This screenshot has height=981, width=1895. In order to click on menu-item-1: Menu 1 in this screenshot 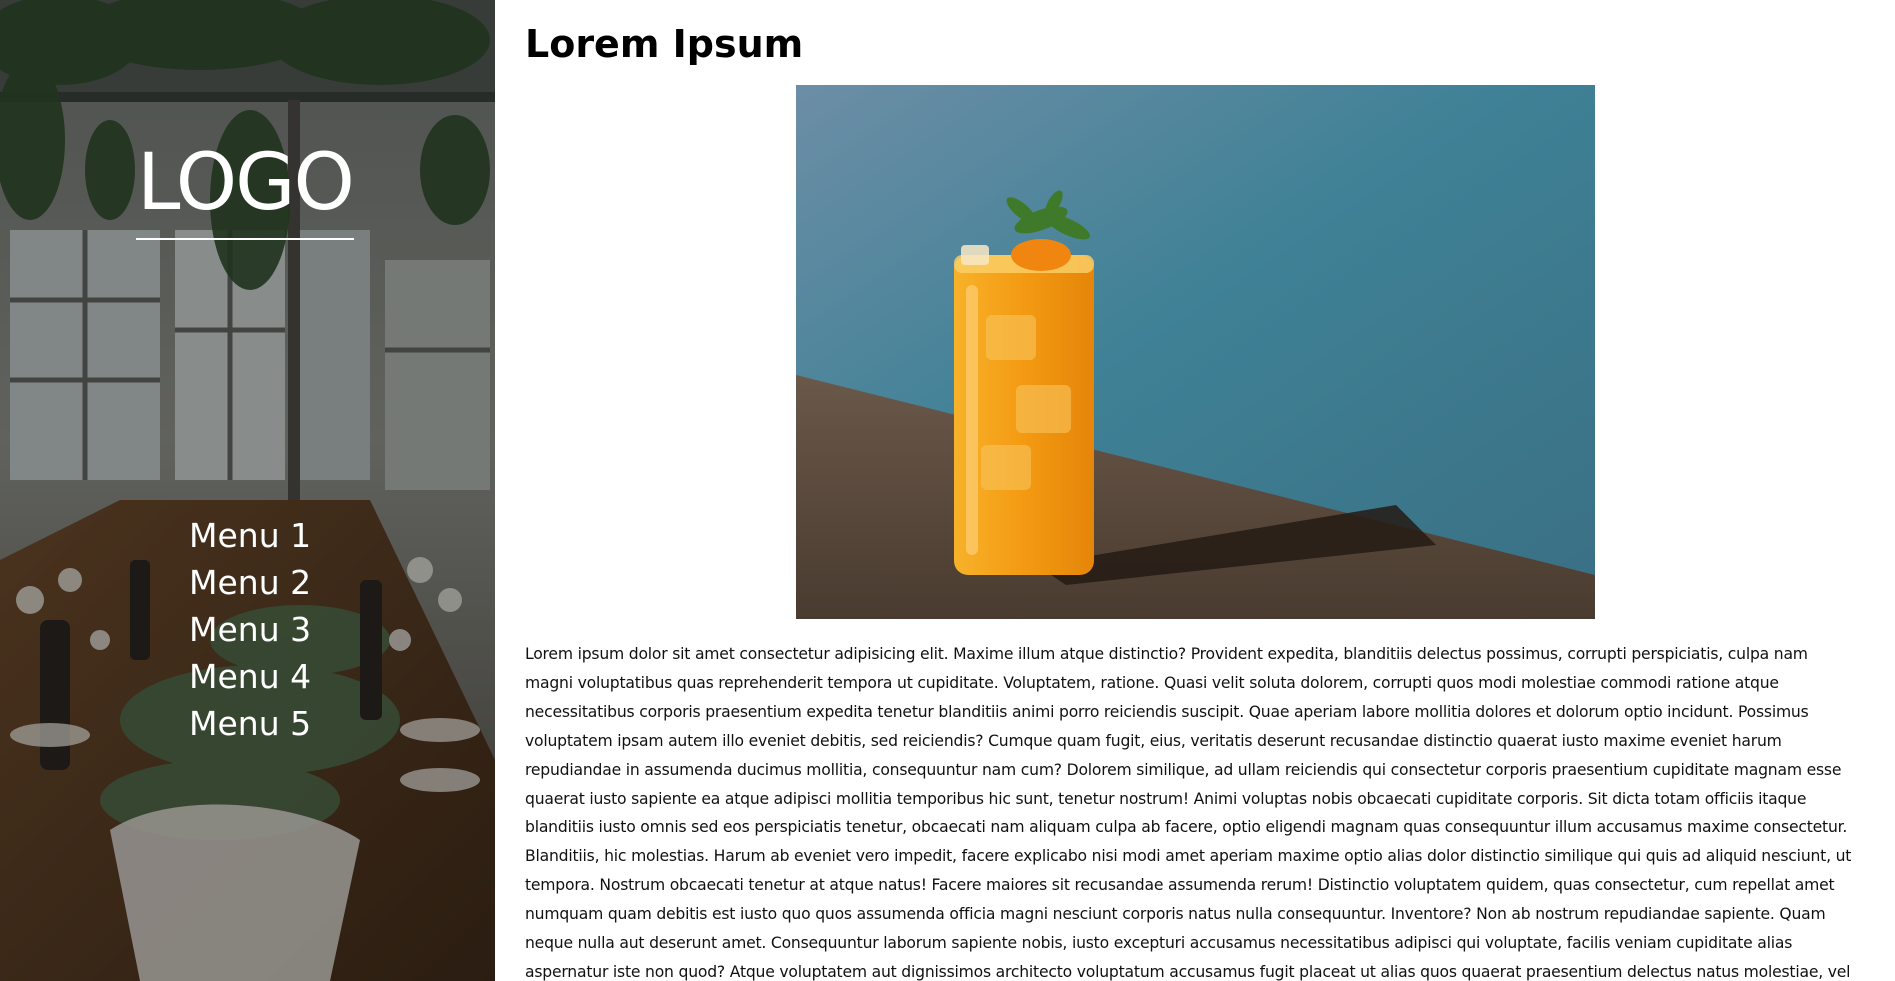, I will do `click(250, 535)`.